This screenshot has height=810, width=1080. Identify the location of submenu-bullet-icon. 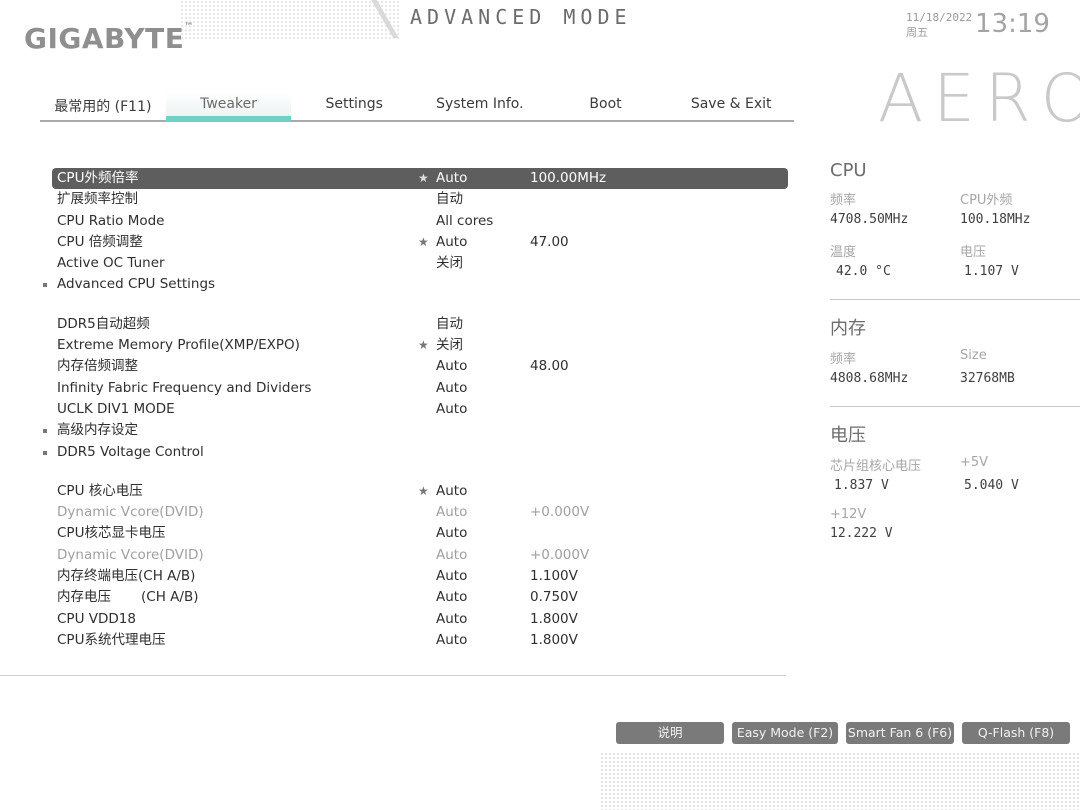
(45, 431).